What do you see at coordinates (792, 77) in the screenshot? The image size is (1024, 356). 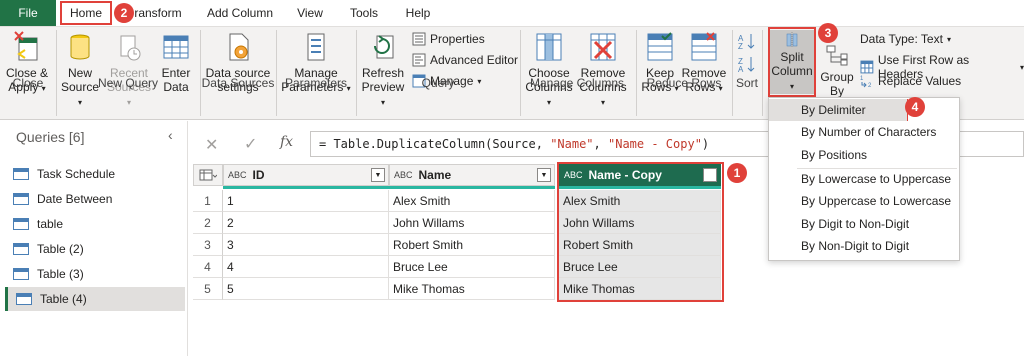 I see `split-column-label-2: Column ▾` at bounding box center [792, 77].